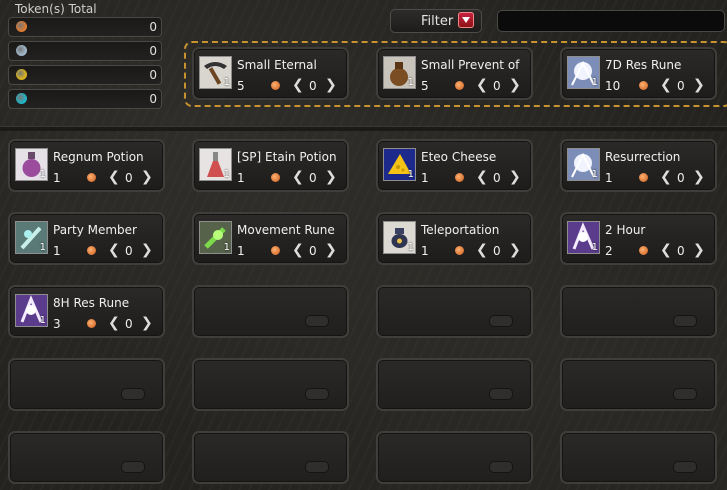 Image resolution: width=727 pixels, height=490 pixels. I want to click on party-member-icon: 1, so click(31, 237).